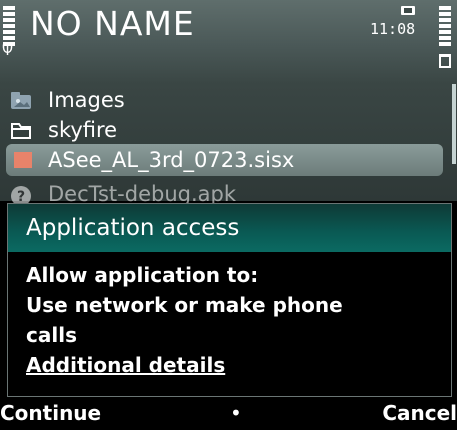 The height and width of the screenshot is (430, 457). What do you see at coordinates (83, 130) in the screenshot?
I see `list-item-label: skyfire` at bounding box center [83, 130].